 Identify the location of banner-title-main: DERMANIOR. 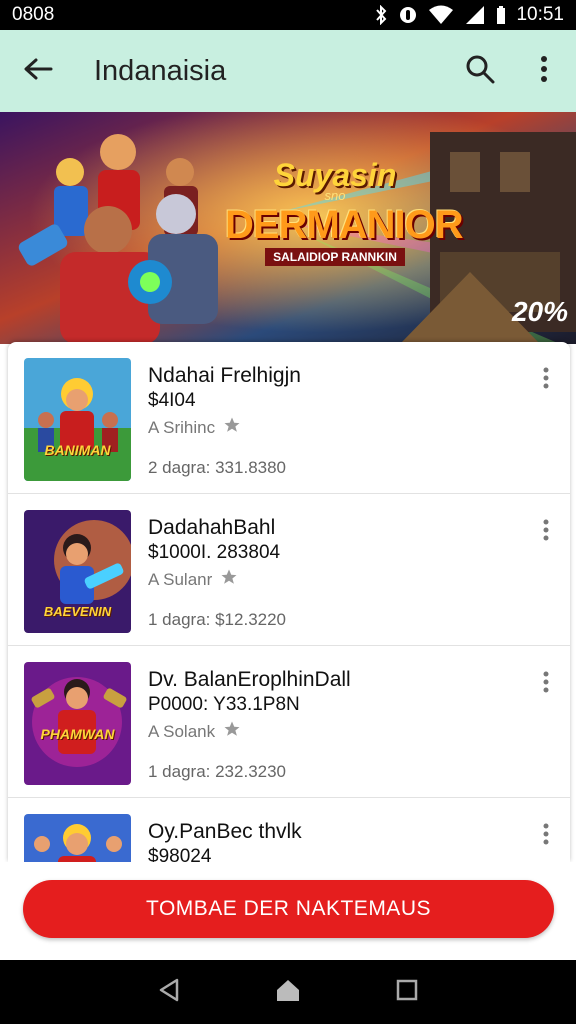
(344, 225).